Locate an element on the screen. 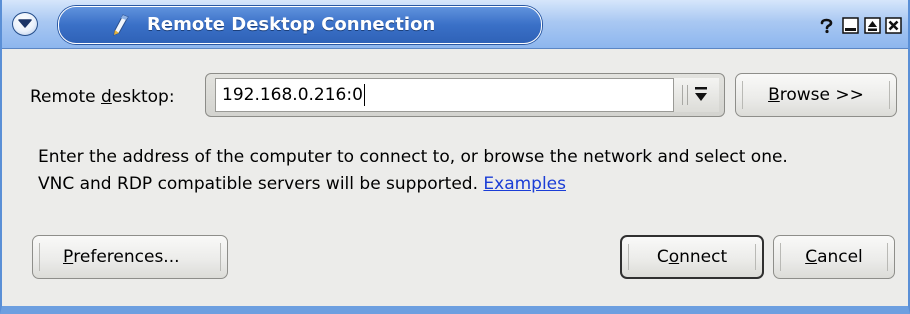 The height and width of the screenshot is (314, 910). browse-mnemonic: B is located at coordinates (774, 95).